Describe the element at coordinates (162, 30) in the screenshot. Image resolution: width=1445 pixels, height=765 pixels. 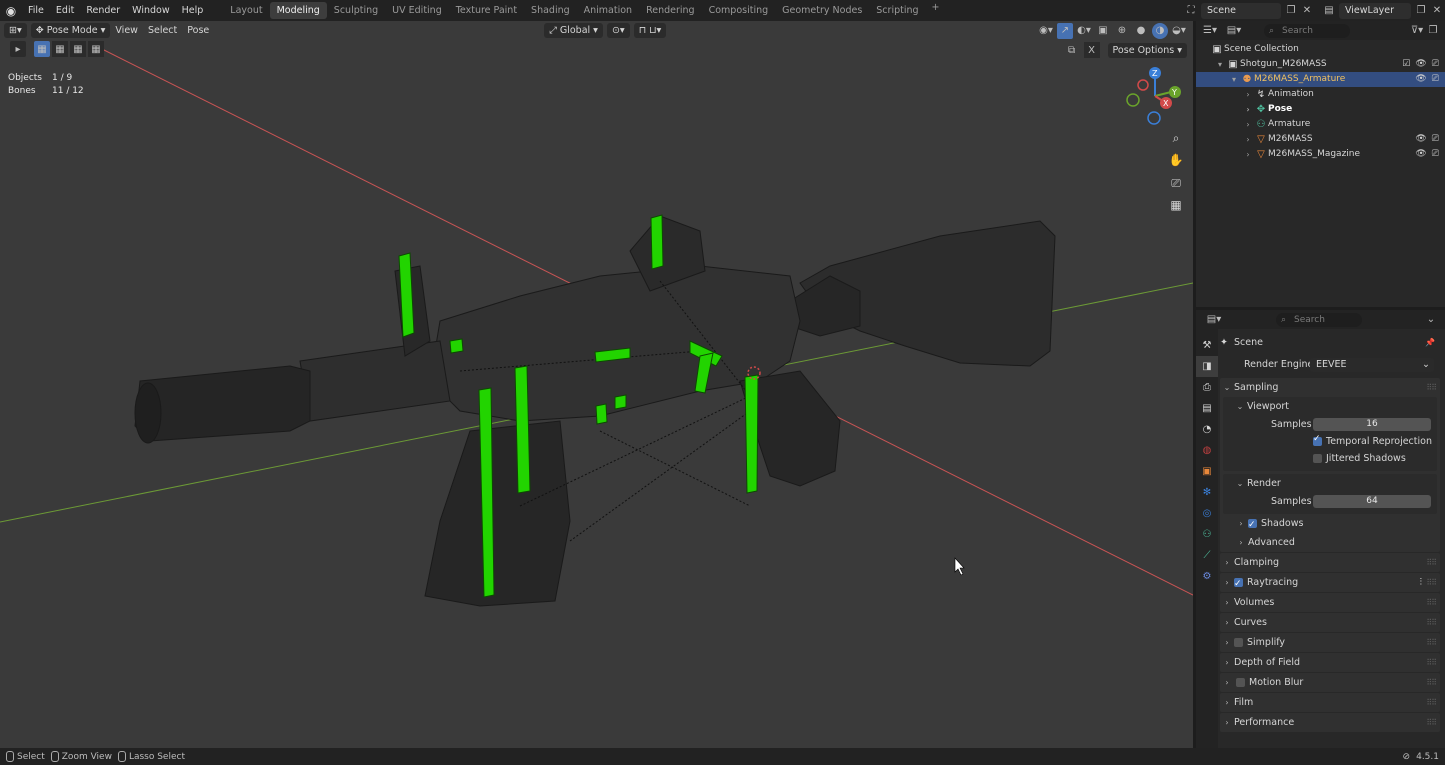
I see `menu-select: Select` at that location.